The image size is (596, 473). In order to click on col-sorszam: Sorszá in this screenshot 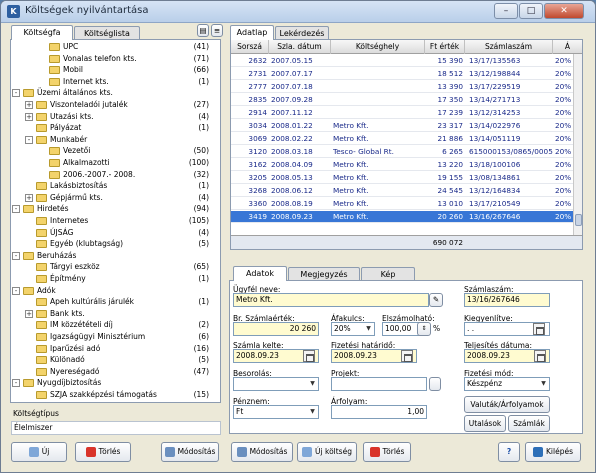, I will do `click(250, 47)`.